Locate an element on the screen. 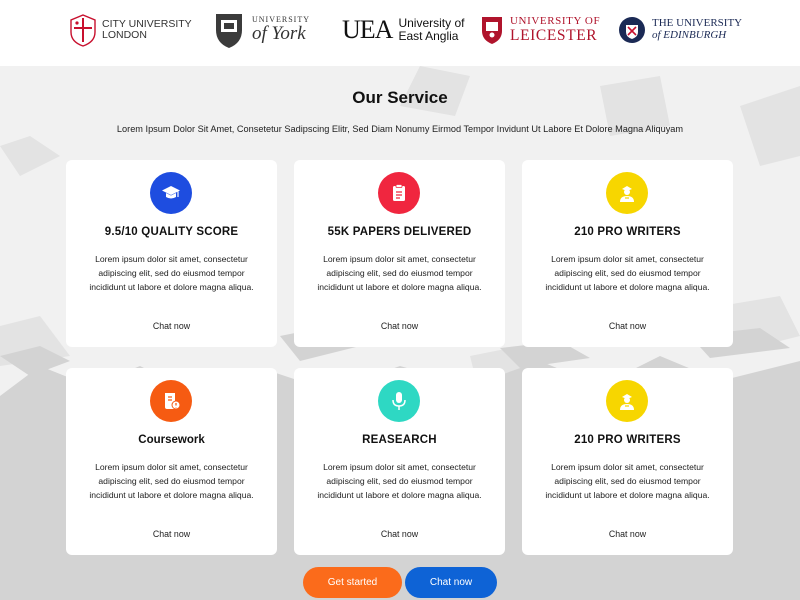 The image size is (800, 600). card-title: 55K PAPERS DELIVERED is located at coordinates (399, 232).